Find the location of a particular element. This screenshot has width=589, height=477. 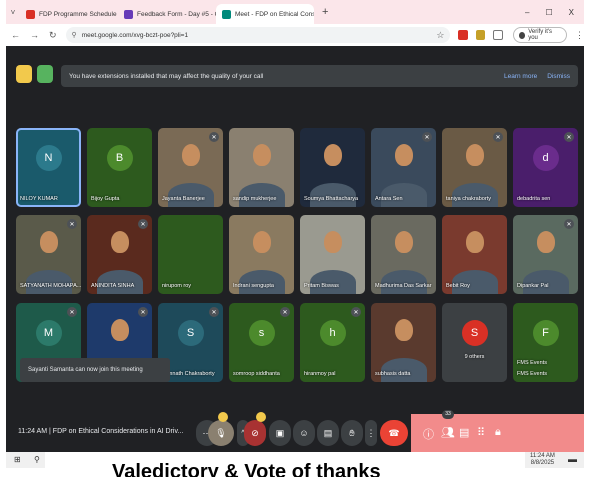

participant-tile: h ✕ hiranmoy pal is located at coordinates (332, 342).